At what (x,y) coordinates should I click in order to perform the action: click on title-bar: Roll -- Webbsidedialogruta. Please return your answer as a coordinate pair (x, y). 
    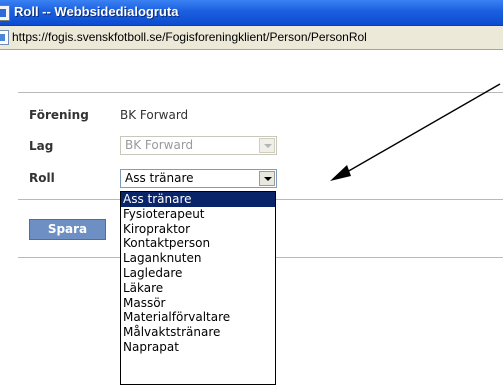
    Looking at the image, I should click on (251, 13).